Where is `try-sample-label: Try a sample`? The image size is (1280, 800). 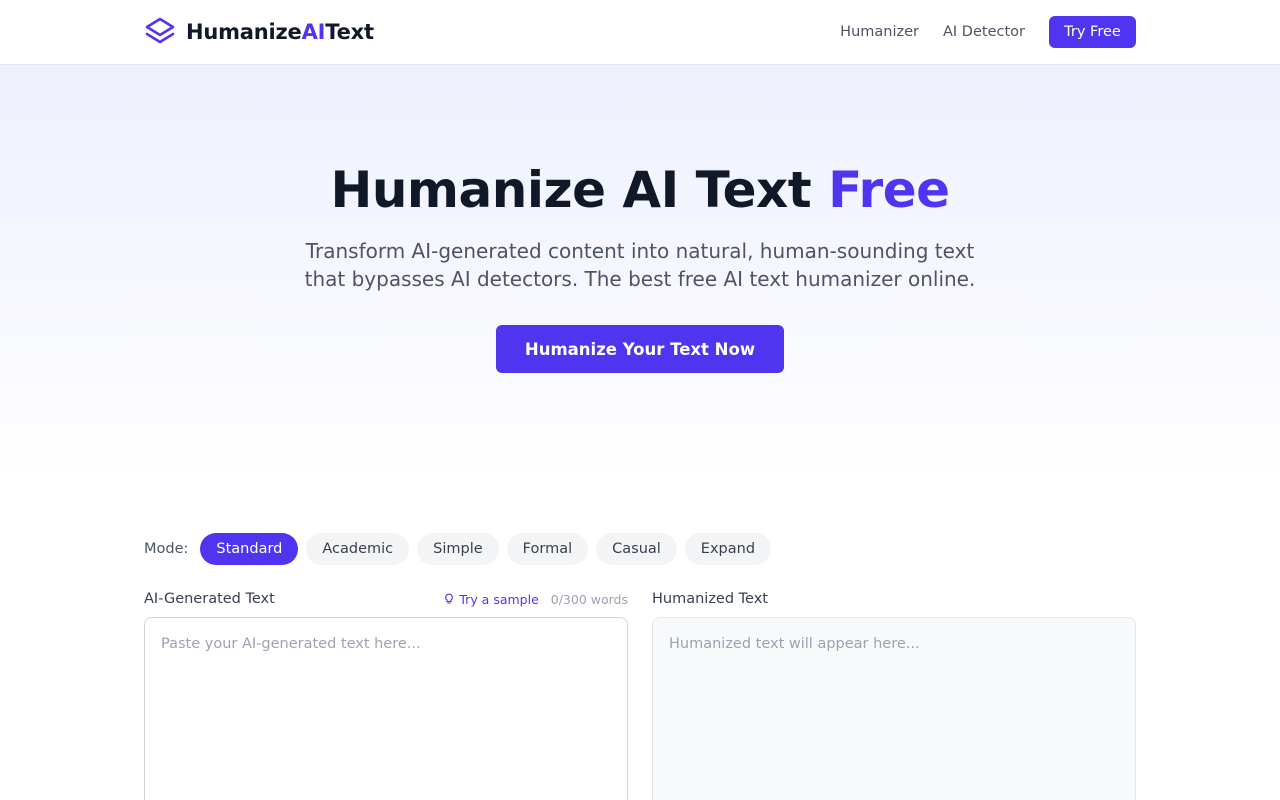 try-sample-label: Try a sample is located at coordinates (499, 599).